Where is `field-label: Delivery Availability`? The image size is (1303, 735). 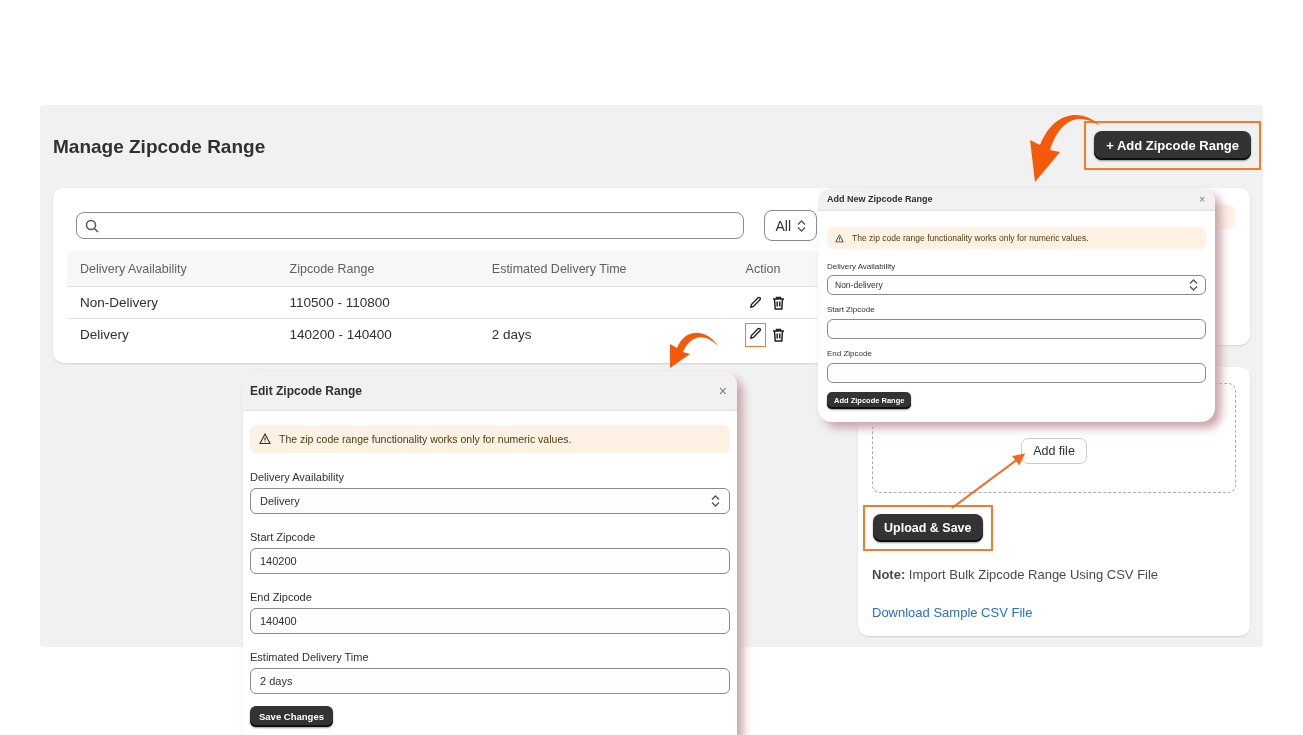 field-label: Delivery Availability is located at coordinates (297, 477).